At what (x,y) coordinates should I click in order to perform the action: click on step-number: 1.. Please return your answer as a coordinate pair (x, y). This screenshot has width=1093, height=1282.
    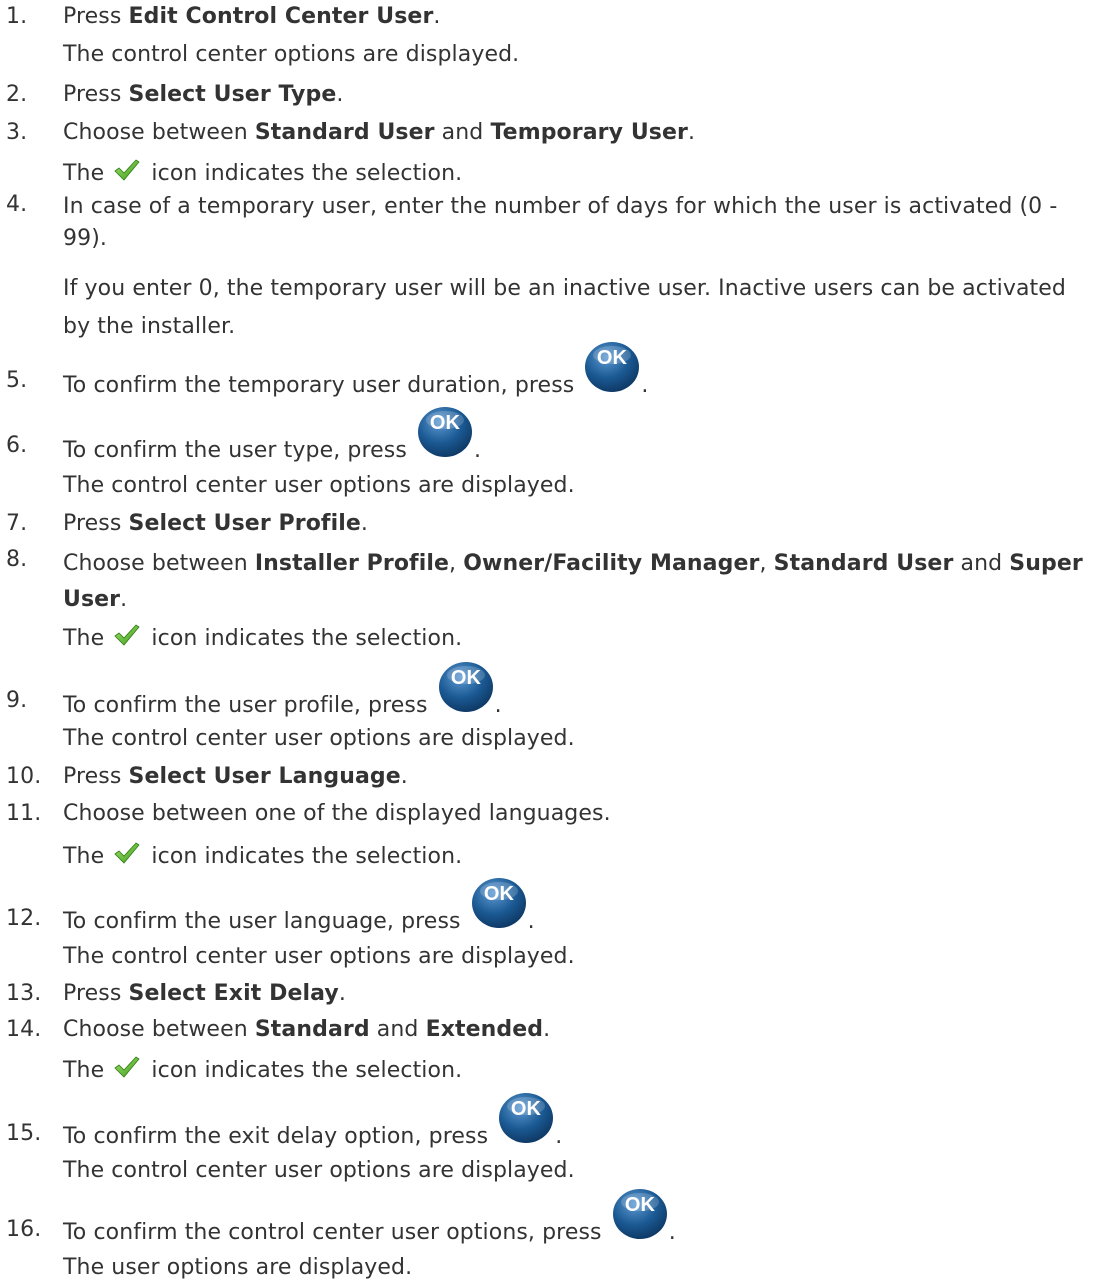
    Looking at the image, I should click on (17, 16).